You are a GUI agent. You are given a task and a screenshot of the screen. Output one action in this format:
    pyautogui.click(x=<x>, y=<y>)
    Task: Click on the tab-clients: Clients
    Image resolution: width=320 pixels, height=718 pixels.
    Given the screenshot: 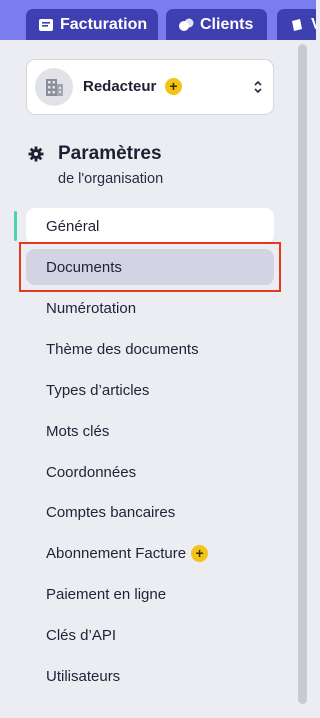 What is the action you would take?
    pyautogui.click(x=216, y=24)
    